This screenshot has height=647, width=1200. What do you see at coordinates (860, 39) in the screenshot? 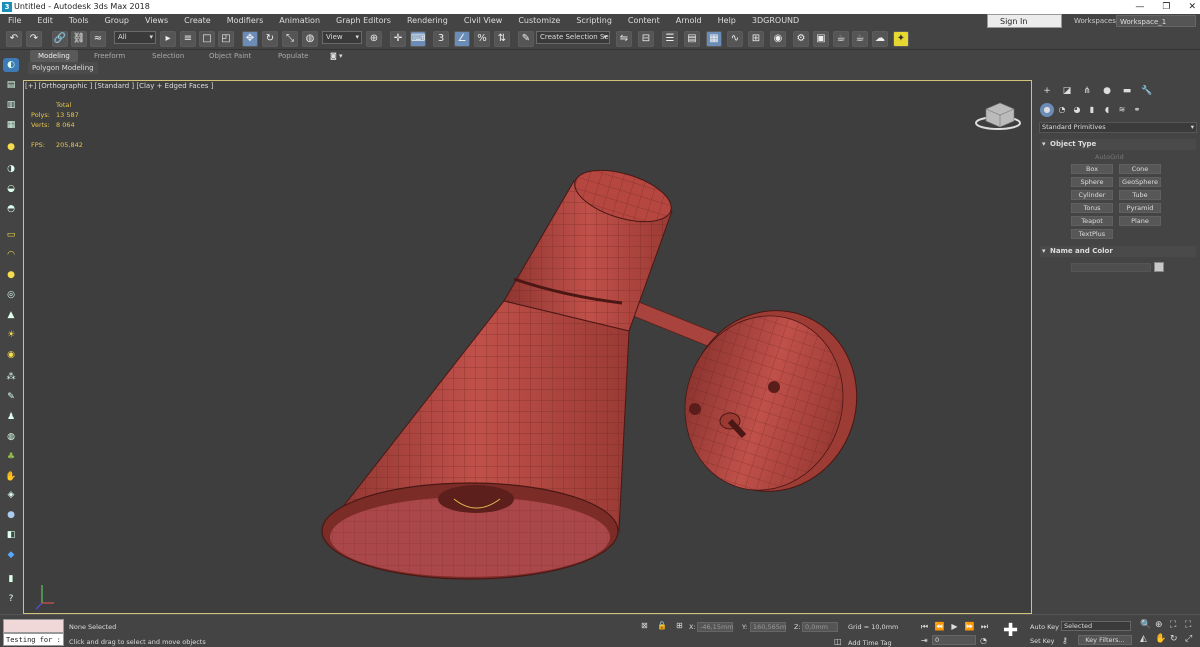
I see `render-iterative-icon: ☕` at bounding box center [860, 39].